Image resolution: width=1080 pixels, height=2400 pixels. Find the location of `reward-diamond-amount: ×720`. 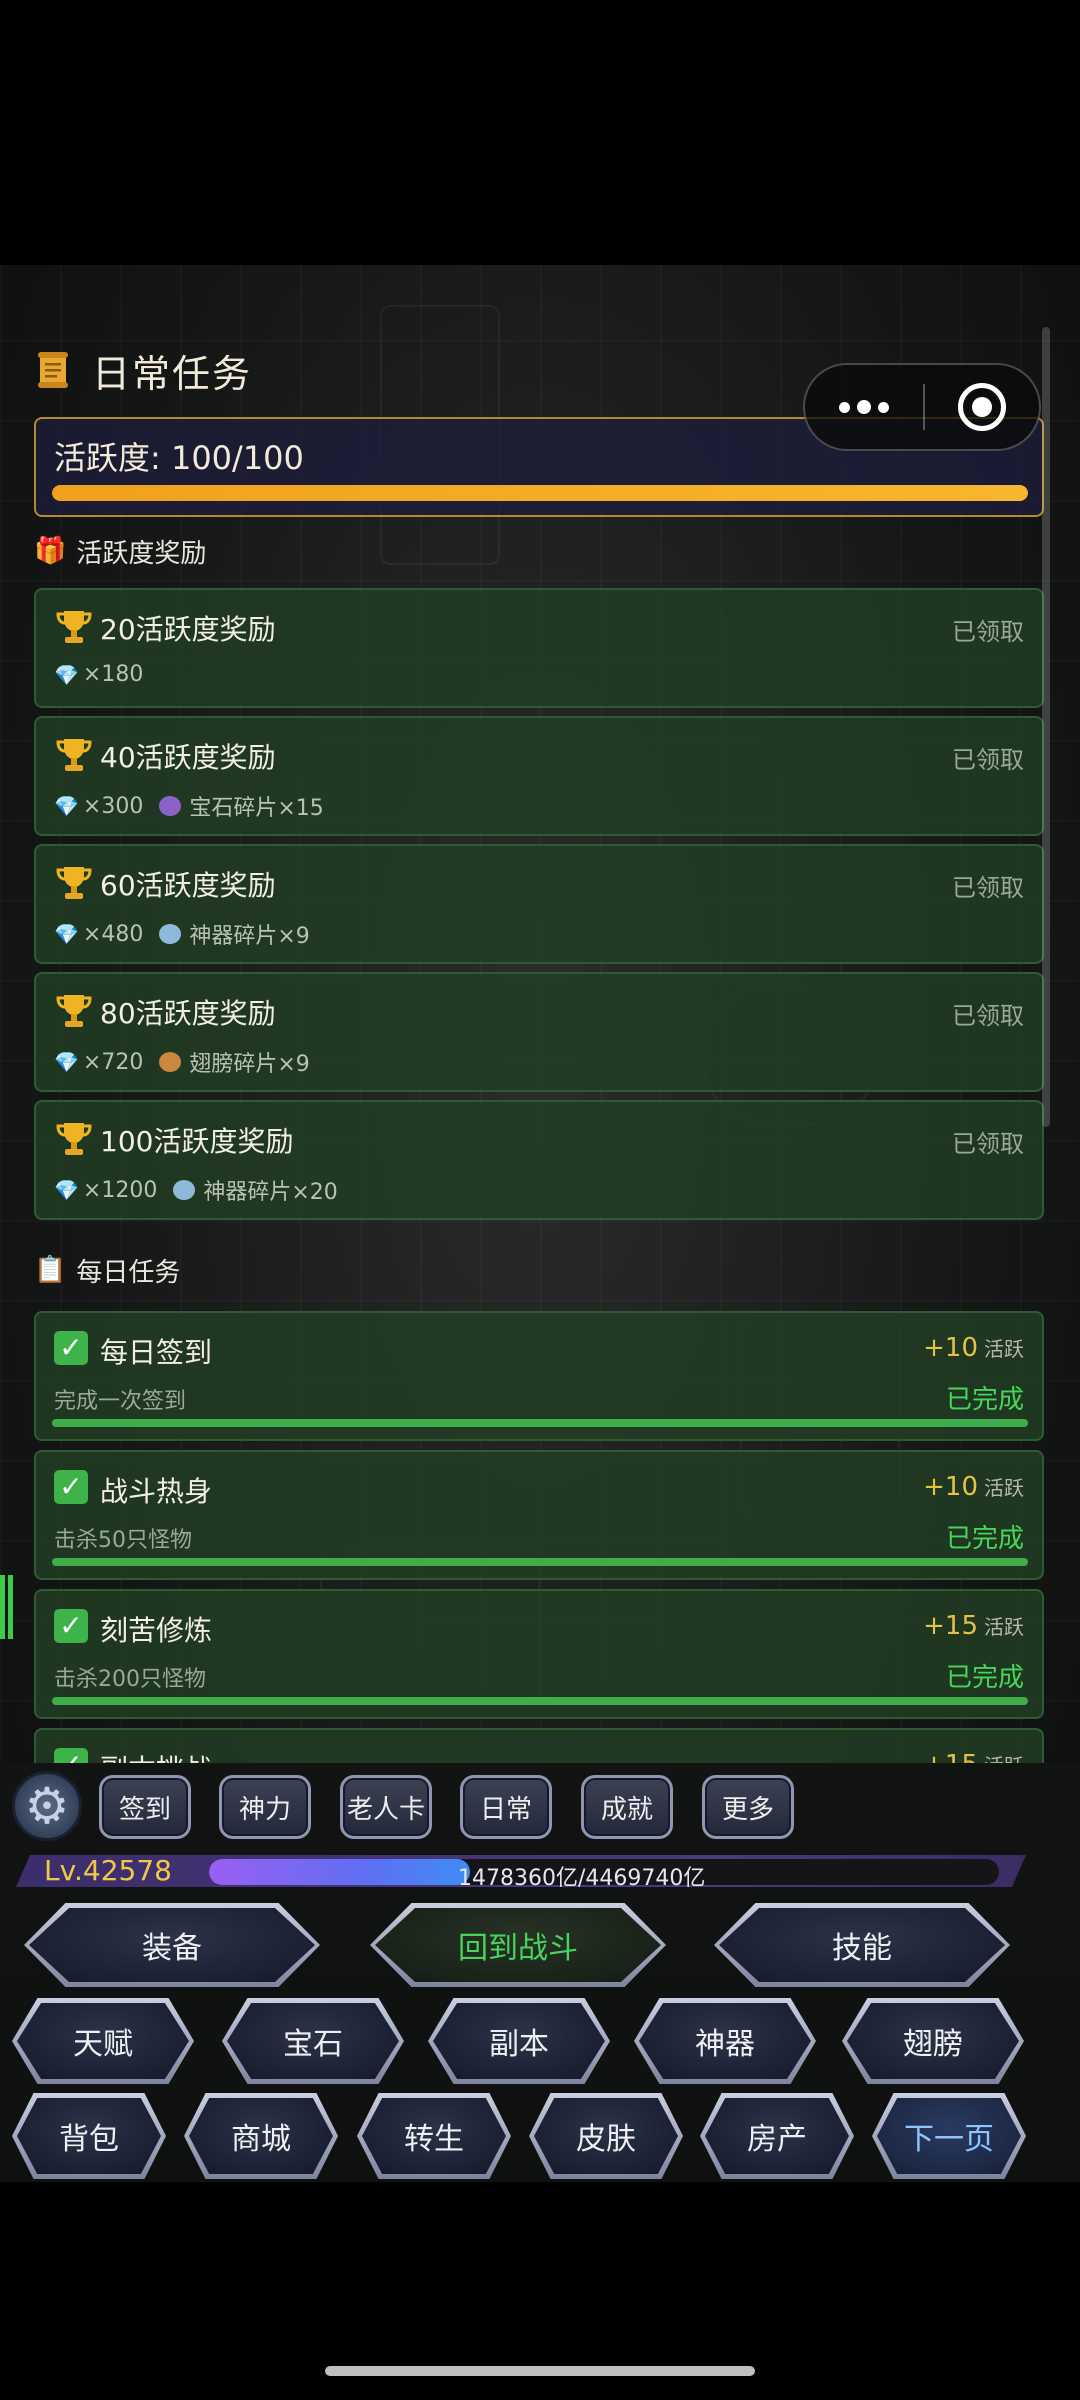

reward-diamond-amount: ×720 is located at coordinates (113, 1062).